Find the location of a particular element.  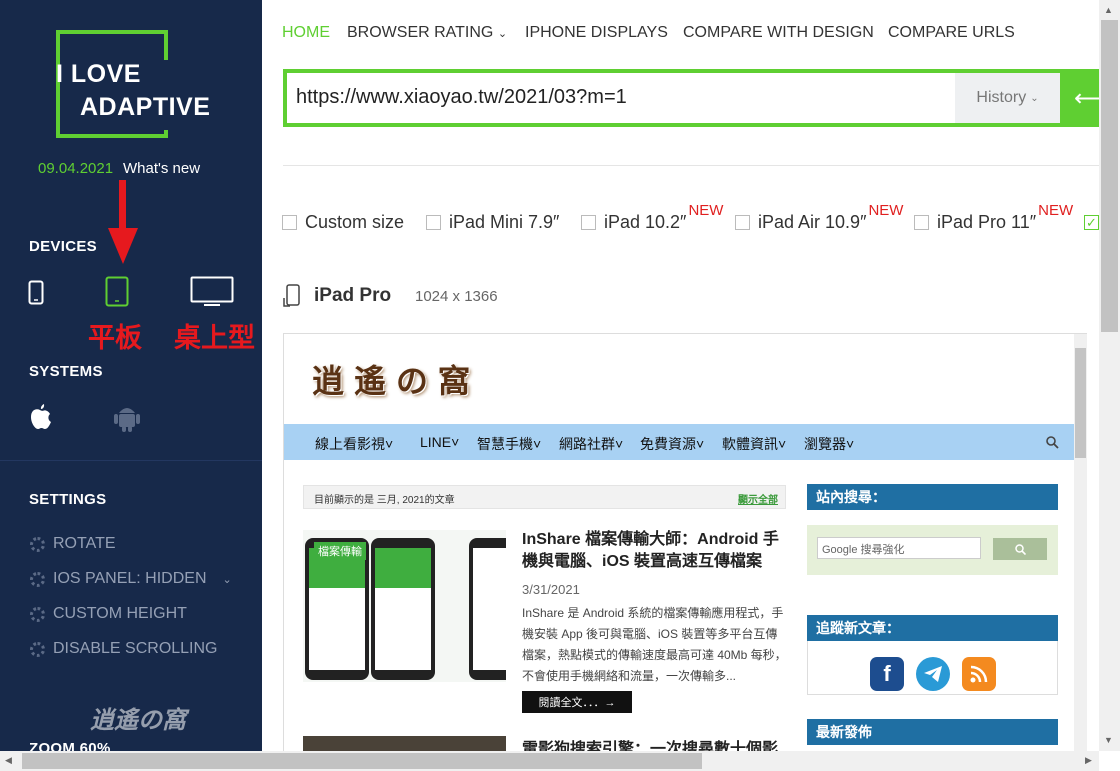

site-menu-item: 線上看影視˅ is located at coordinates (354, 444).